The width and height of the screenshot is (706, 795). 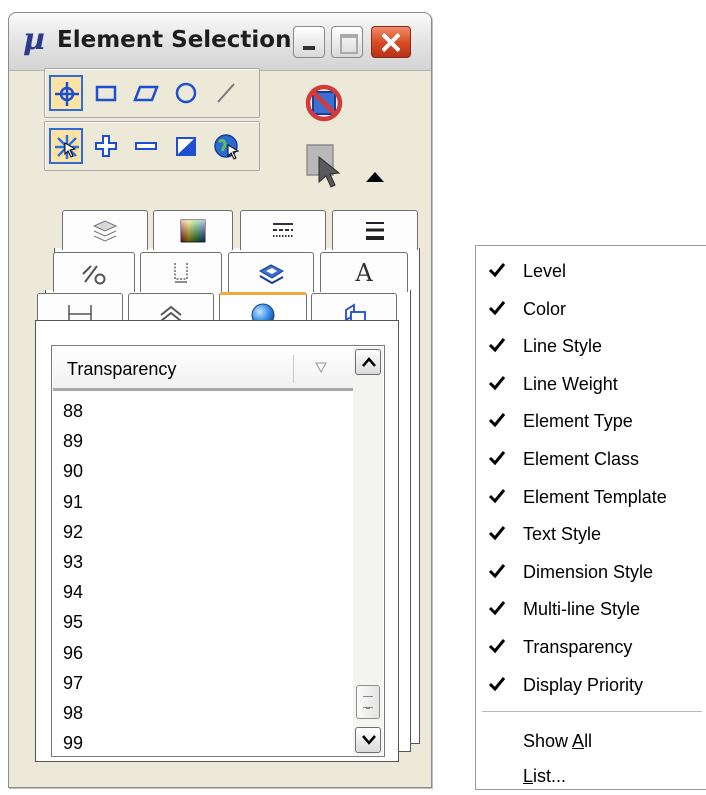 What do you see at coordinates (106, 93) in the screenshot?
I see `block-selection-tool` at bounding box center [106, 93].